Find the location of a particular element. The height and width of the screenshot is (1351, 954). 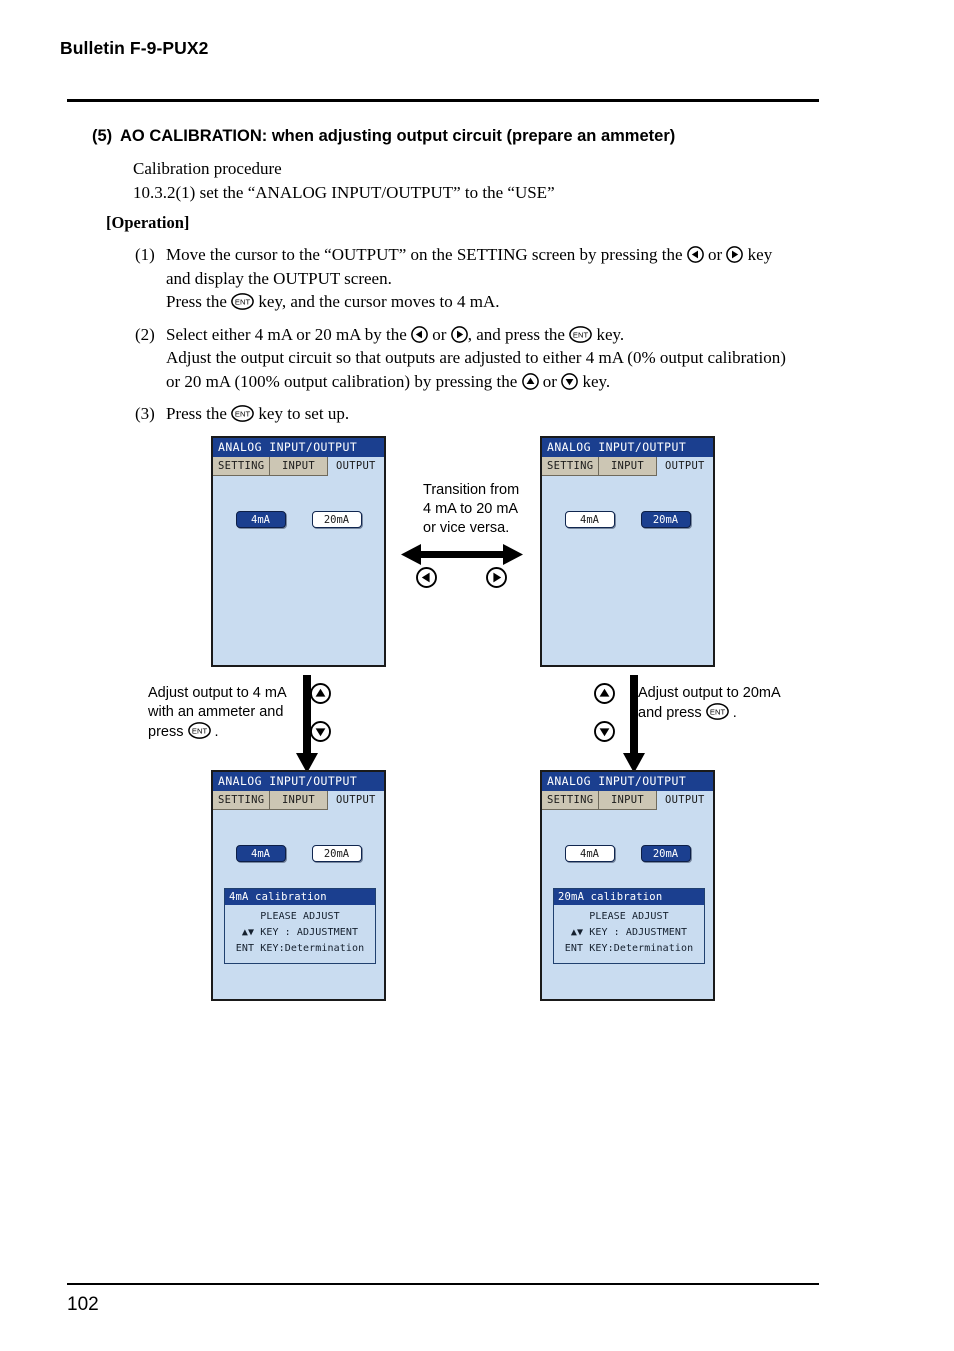

calibration-dialog-title: 20mA calibration is located at coordinates (629, 897).